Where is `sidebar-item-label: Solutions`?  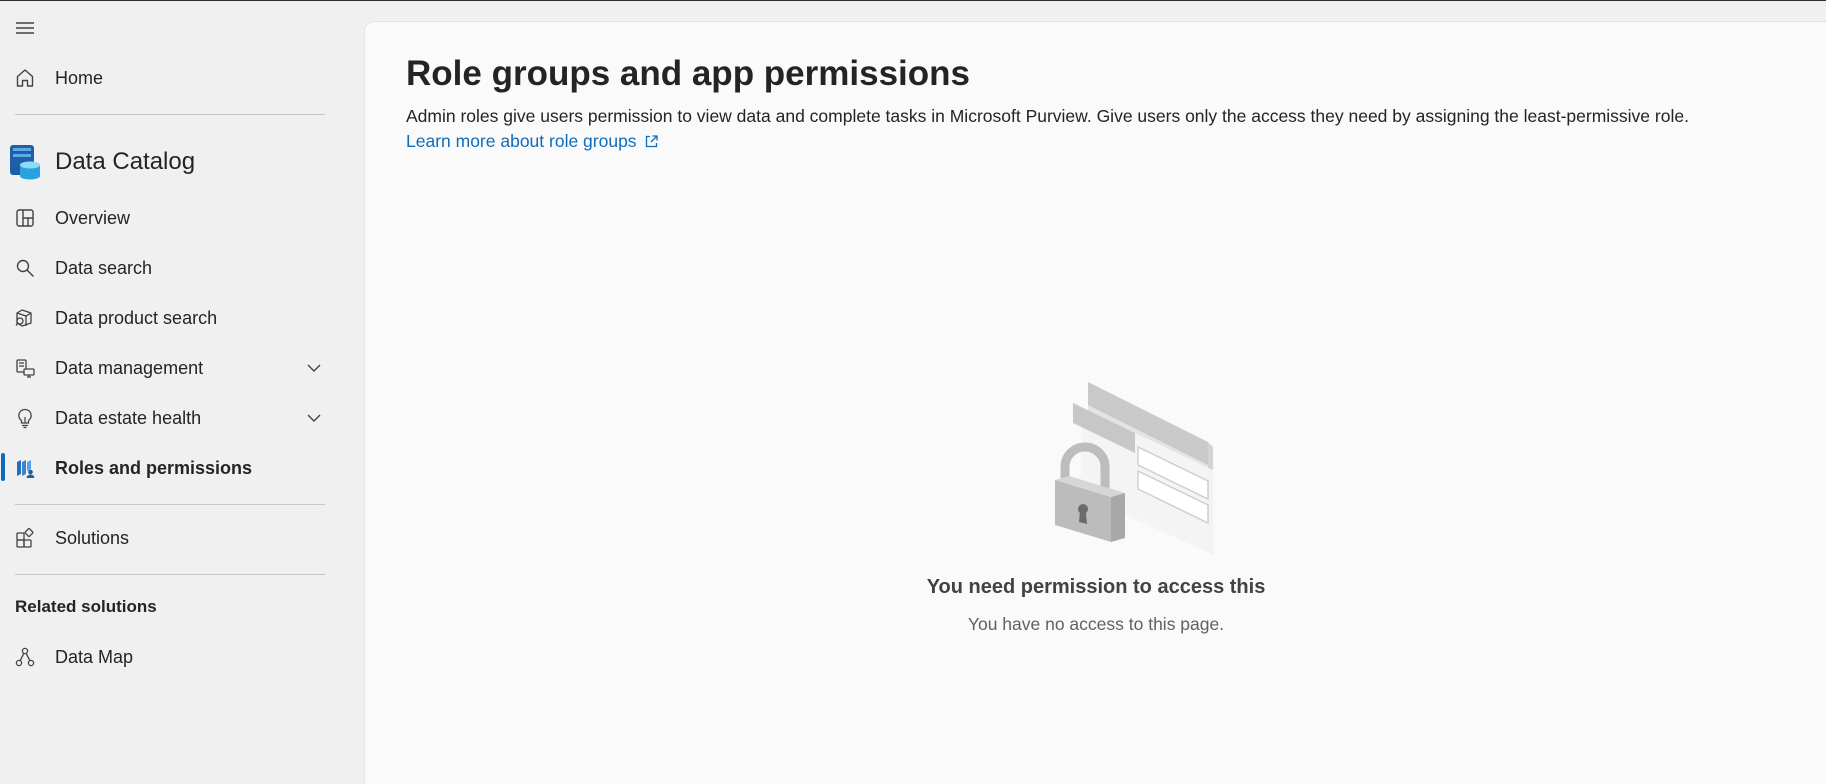 sidebar-item-label: Solutions is located at coordinates (92, 537).